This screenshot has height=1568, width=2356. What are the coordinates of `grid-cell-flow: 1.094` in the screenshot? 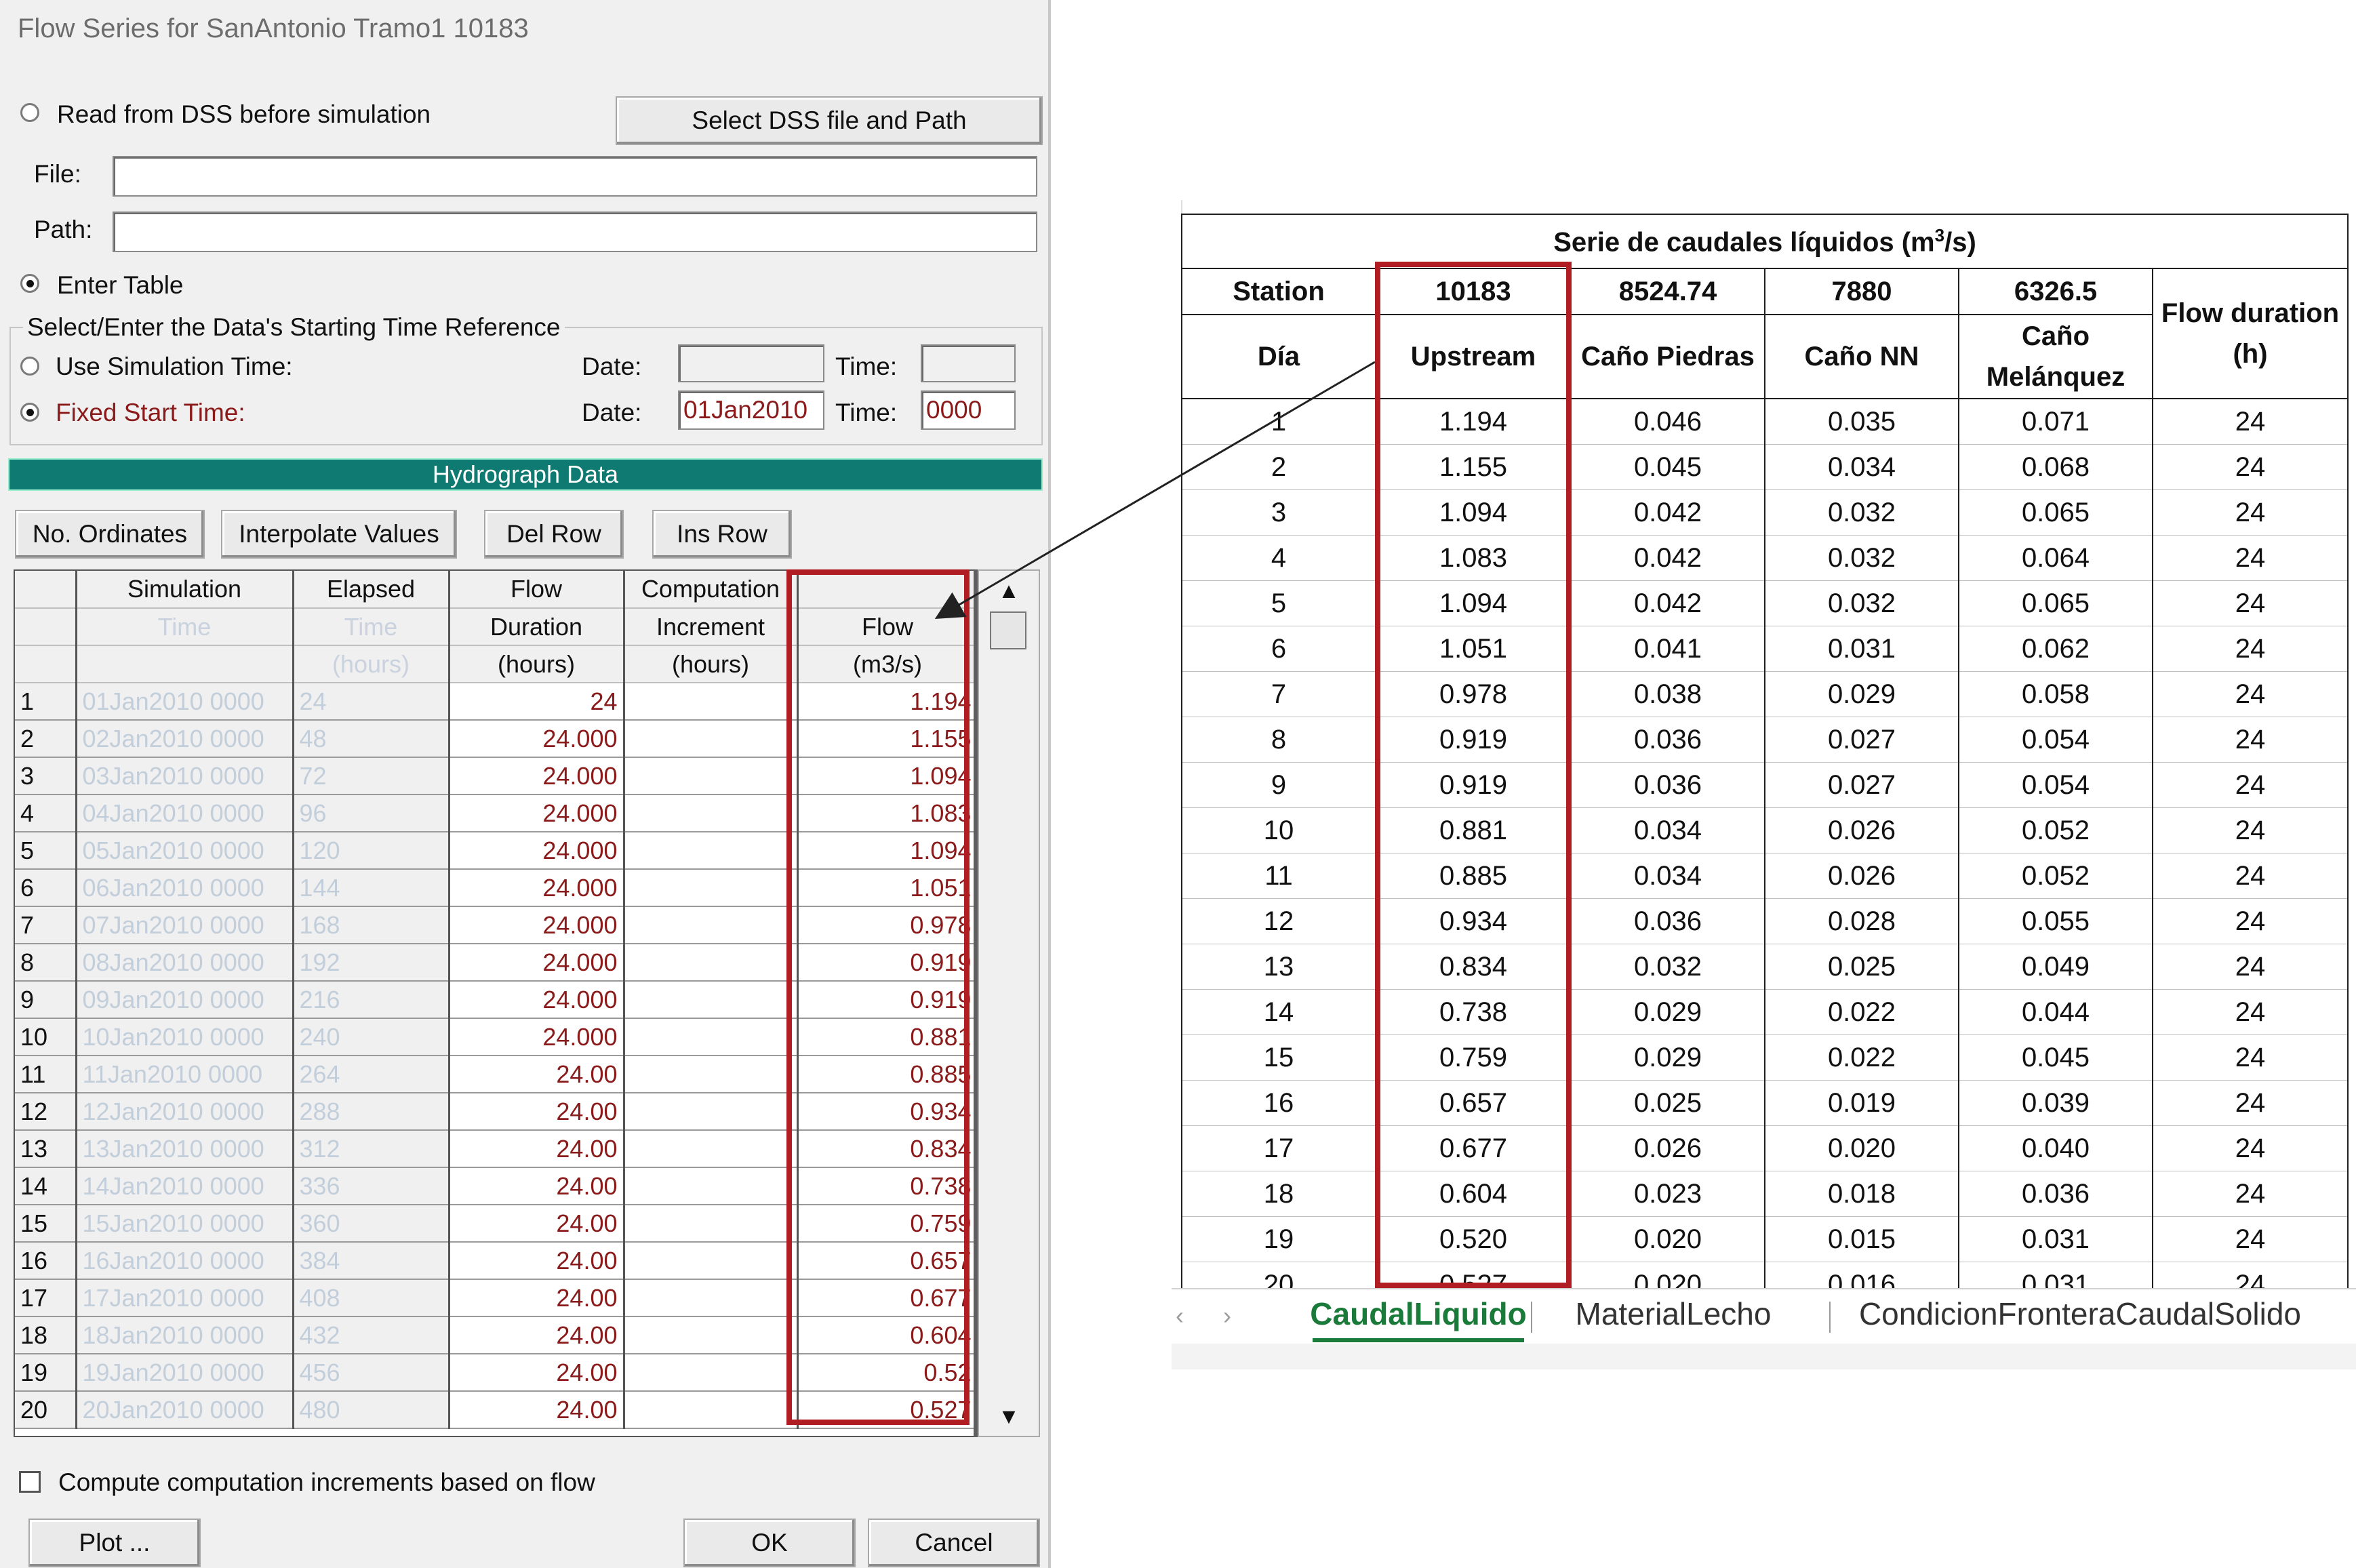 It's located at (886, 851).